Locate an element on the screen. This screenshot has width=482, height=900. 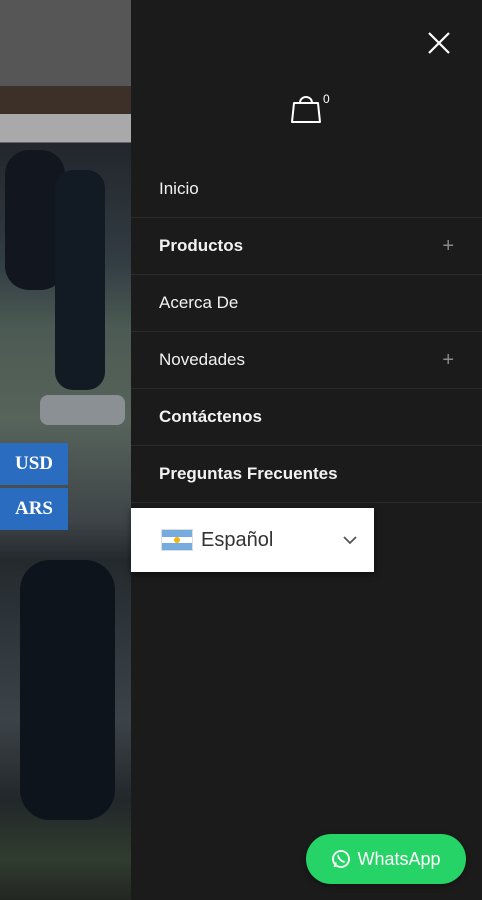
menu-item-novedades: Novedades + is located at coordinates (306, 360).